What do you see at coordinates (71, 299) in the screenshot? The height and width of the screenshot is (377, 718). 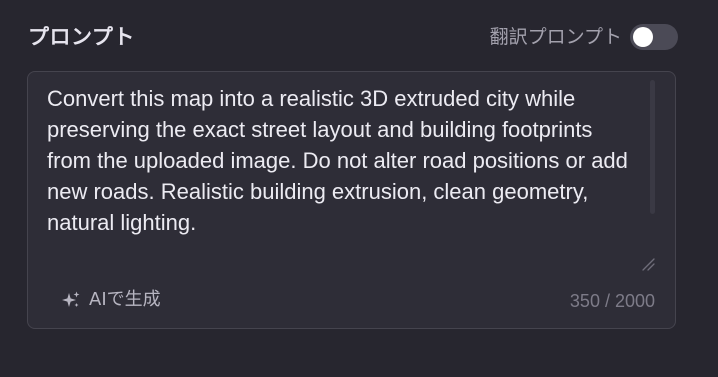 I see `sparkles-icon` at bounding box center [71, 299].